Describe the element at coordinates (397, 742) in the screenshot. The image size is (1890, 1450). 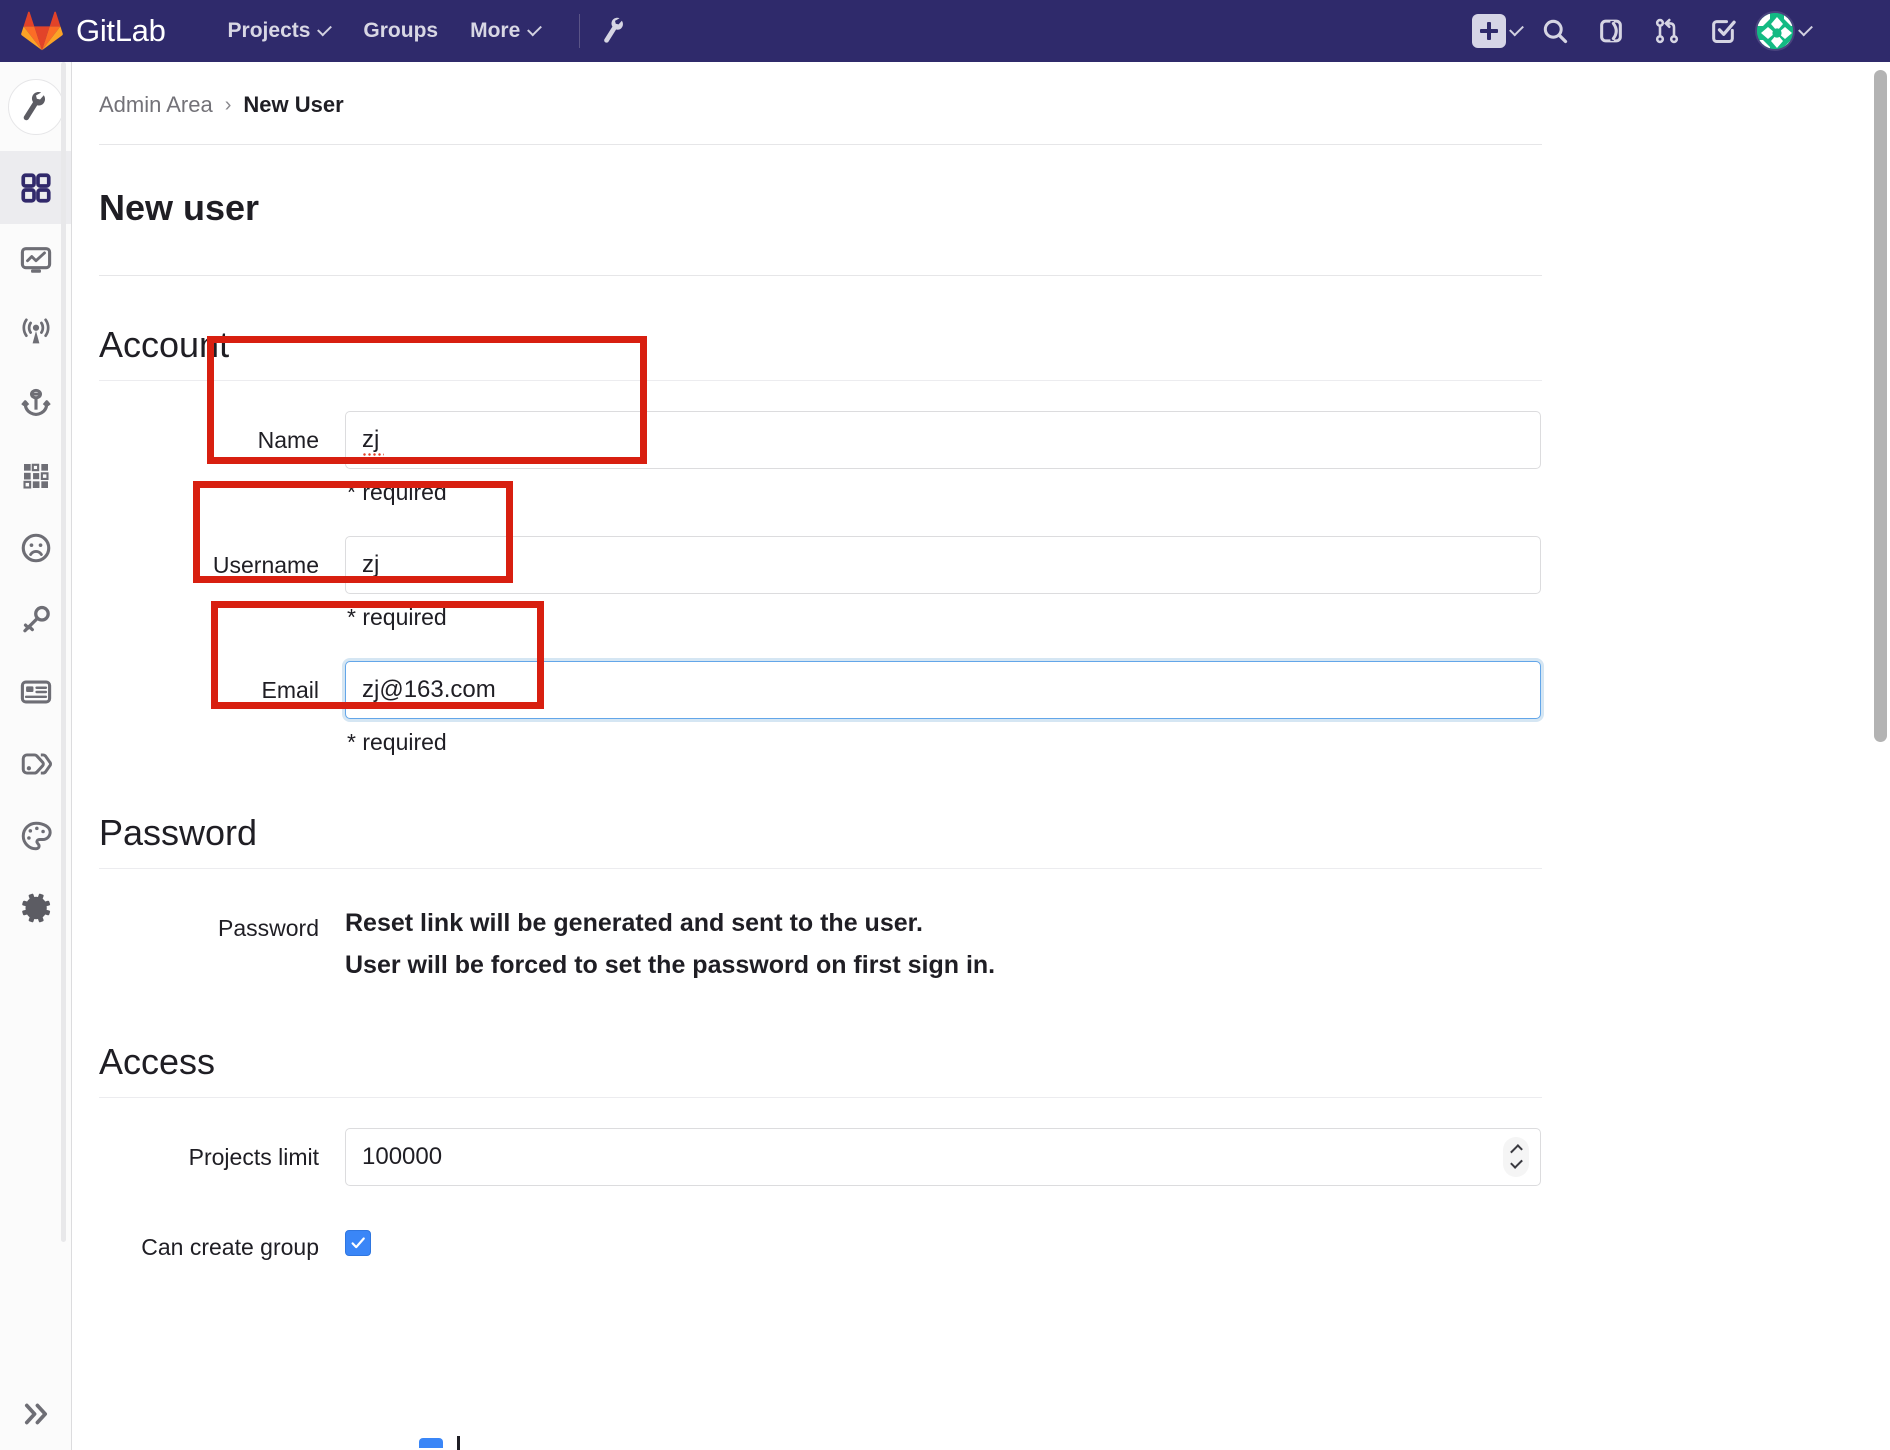
I see `email-required-hint: * required` at that location.